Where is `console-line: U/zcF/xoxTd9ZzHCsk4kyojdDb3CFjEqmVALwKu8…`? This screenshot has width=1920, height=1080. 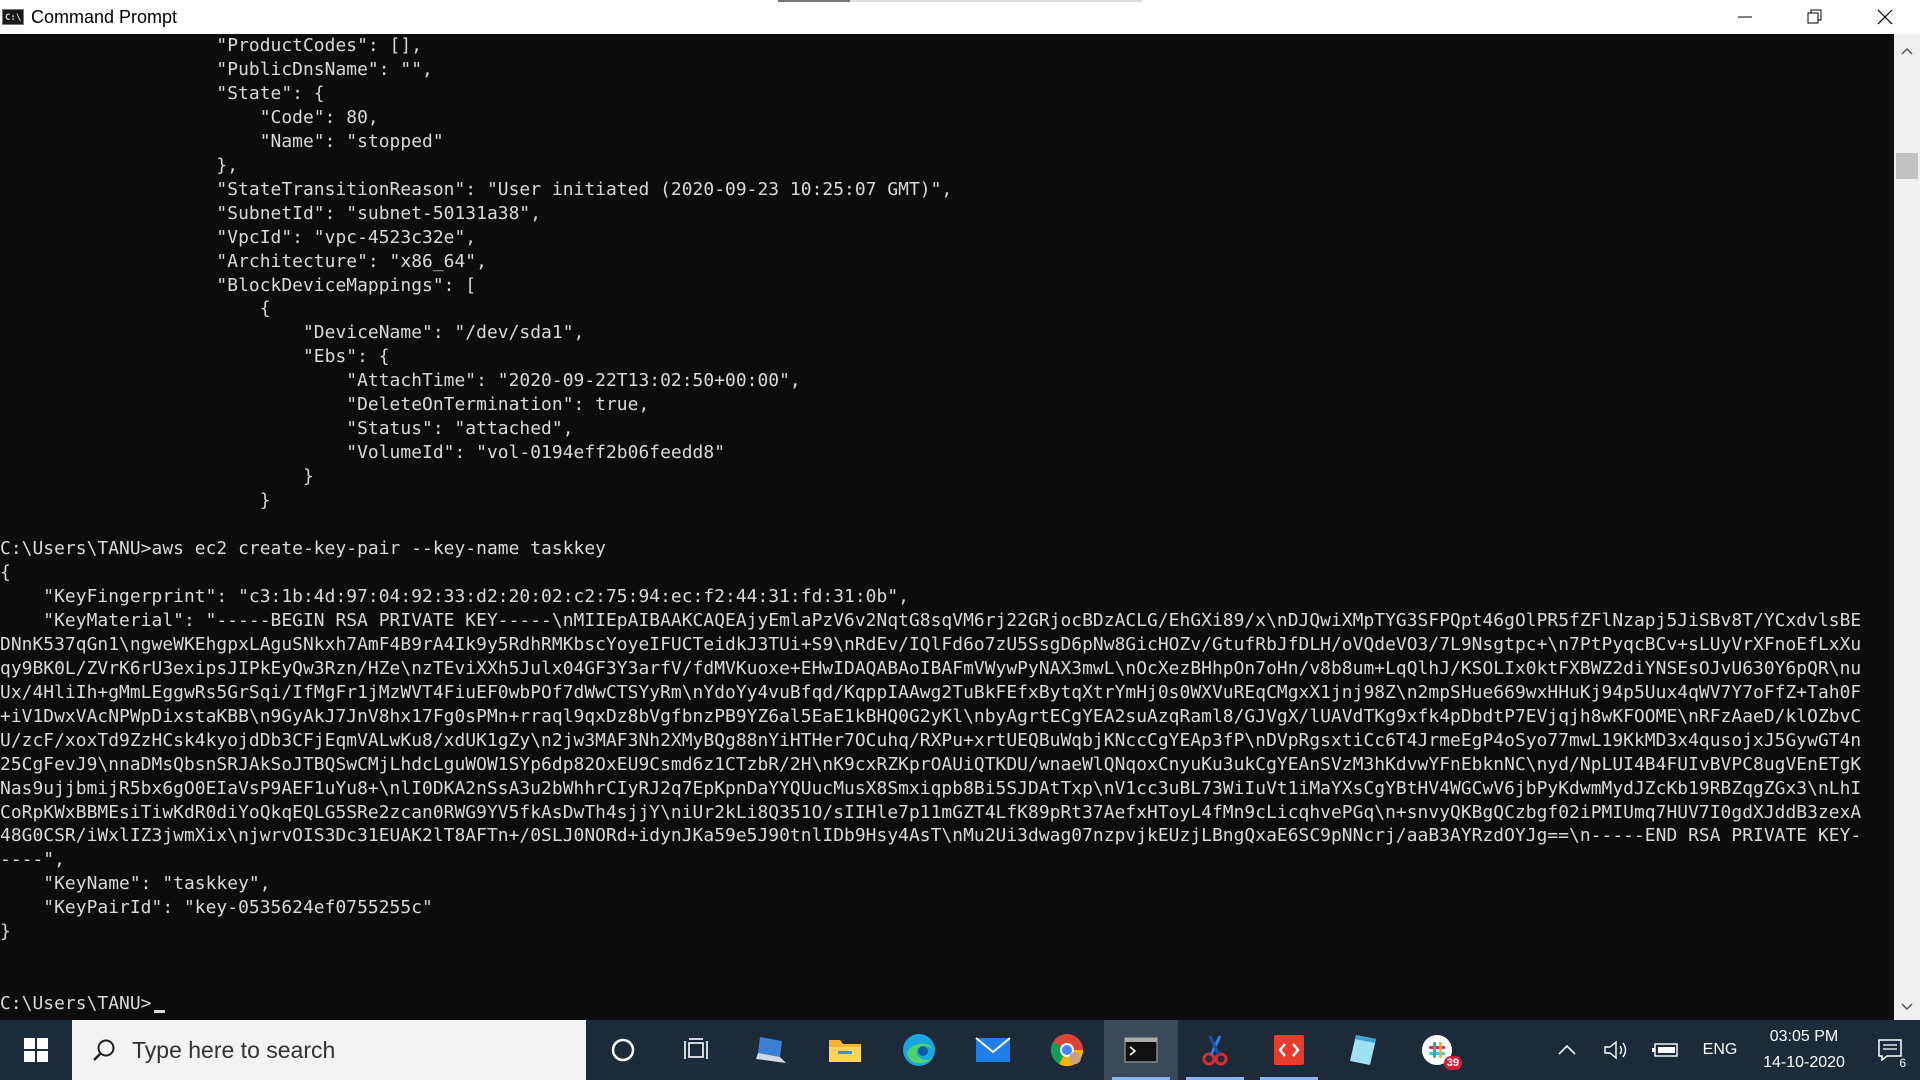
console-line: U/zcF/xoxTd9ZzHCsk4kyojdDb3CFjEqmVALwKu8… is located at coordinates (931, 740).